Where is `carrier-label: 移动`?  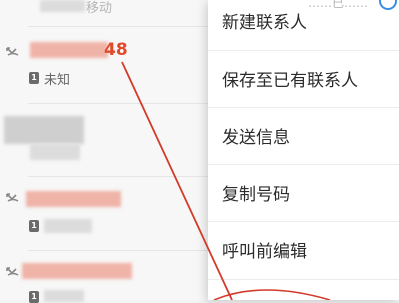
carrier-label: 移动 is located at coordinates (99, 8).